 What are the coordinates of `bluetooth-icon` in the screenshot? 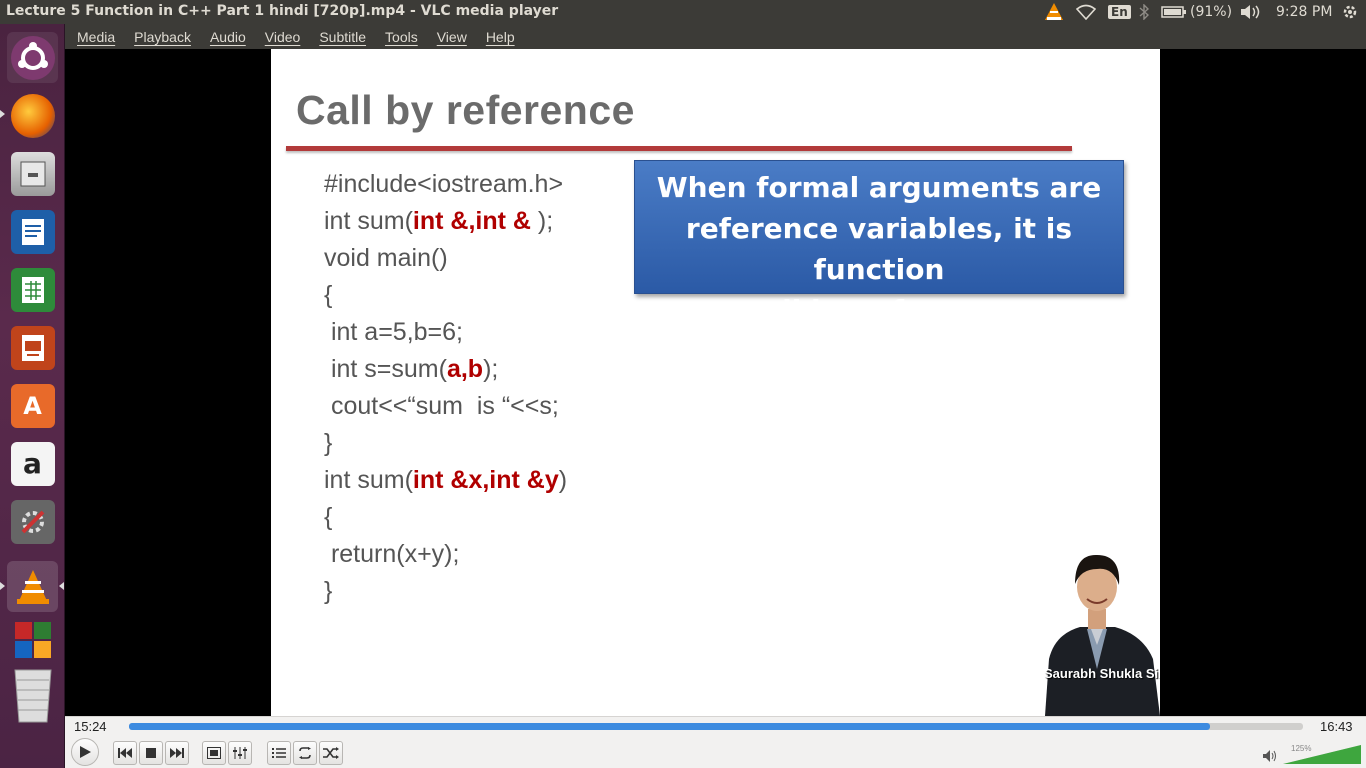 It's located at (1144, 12).